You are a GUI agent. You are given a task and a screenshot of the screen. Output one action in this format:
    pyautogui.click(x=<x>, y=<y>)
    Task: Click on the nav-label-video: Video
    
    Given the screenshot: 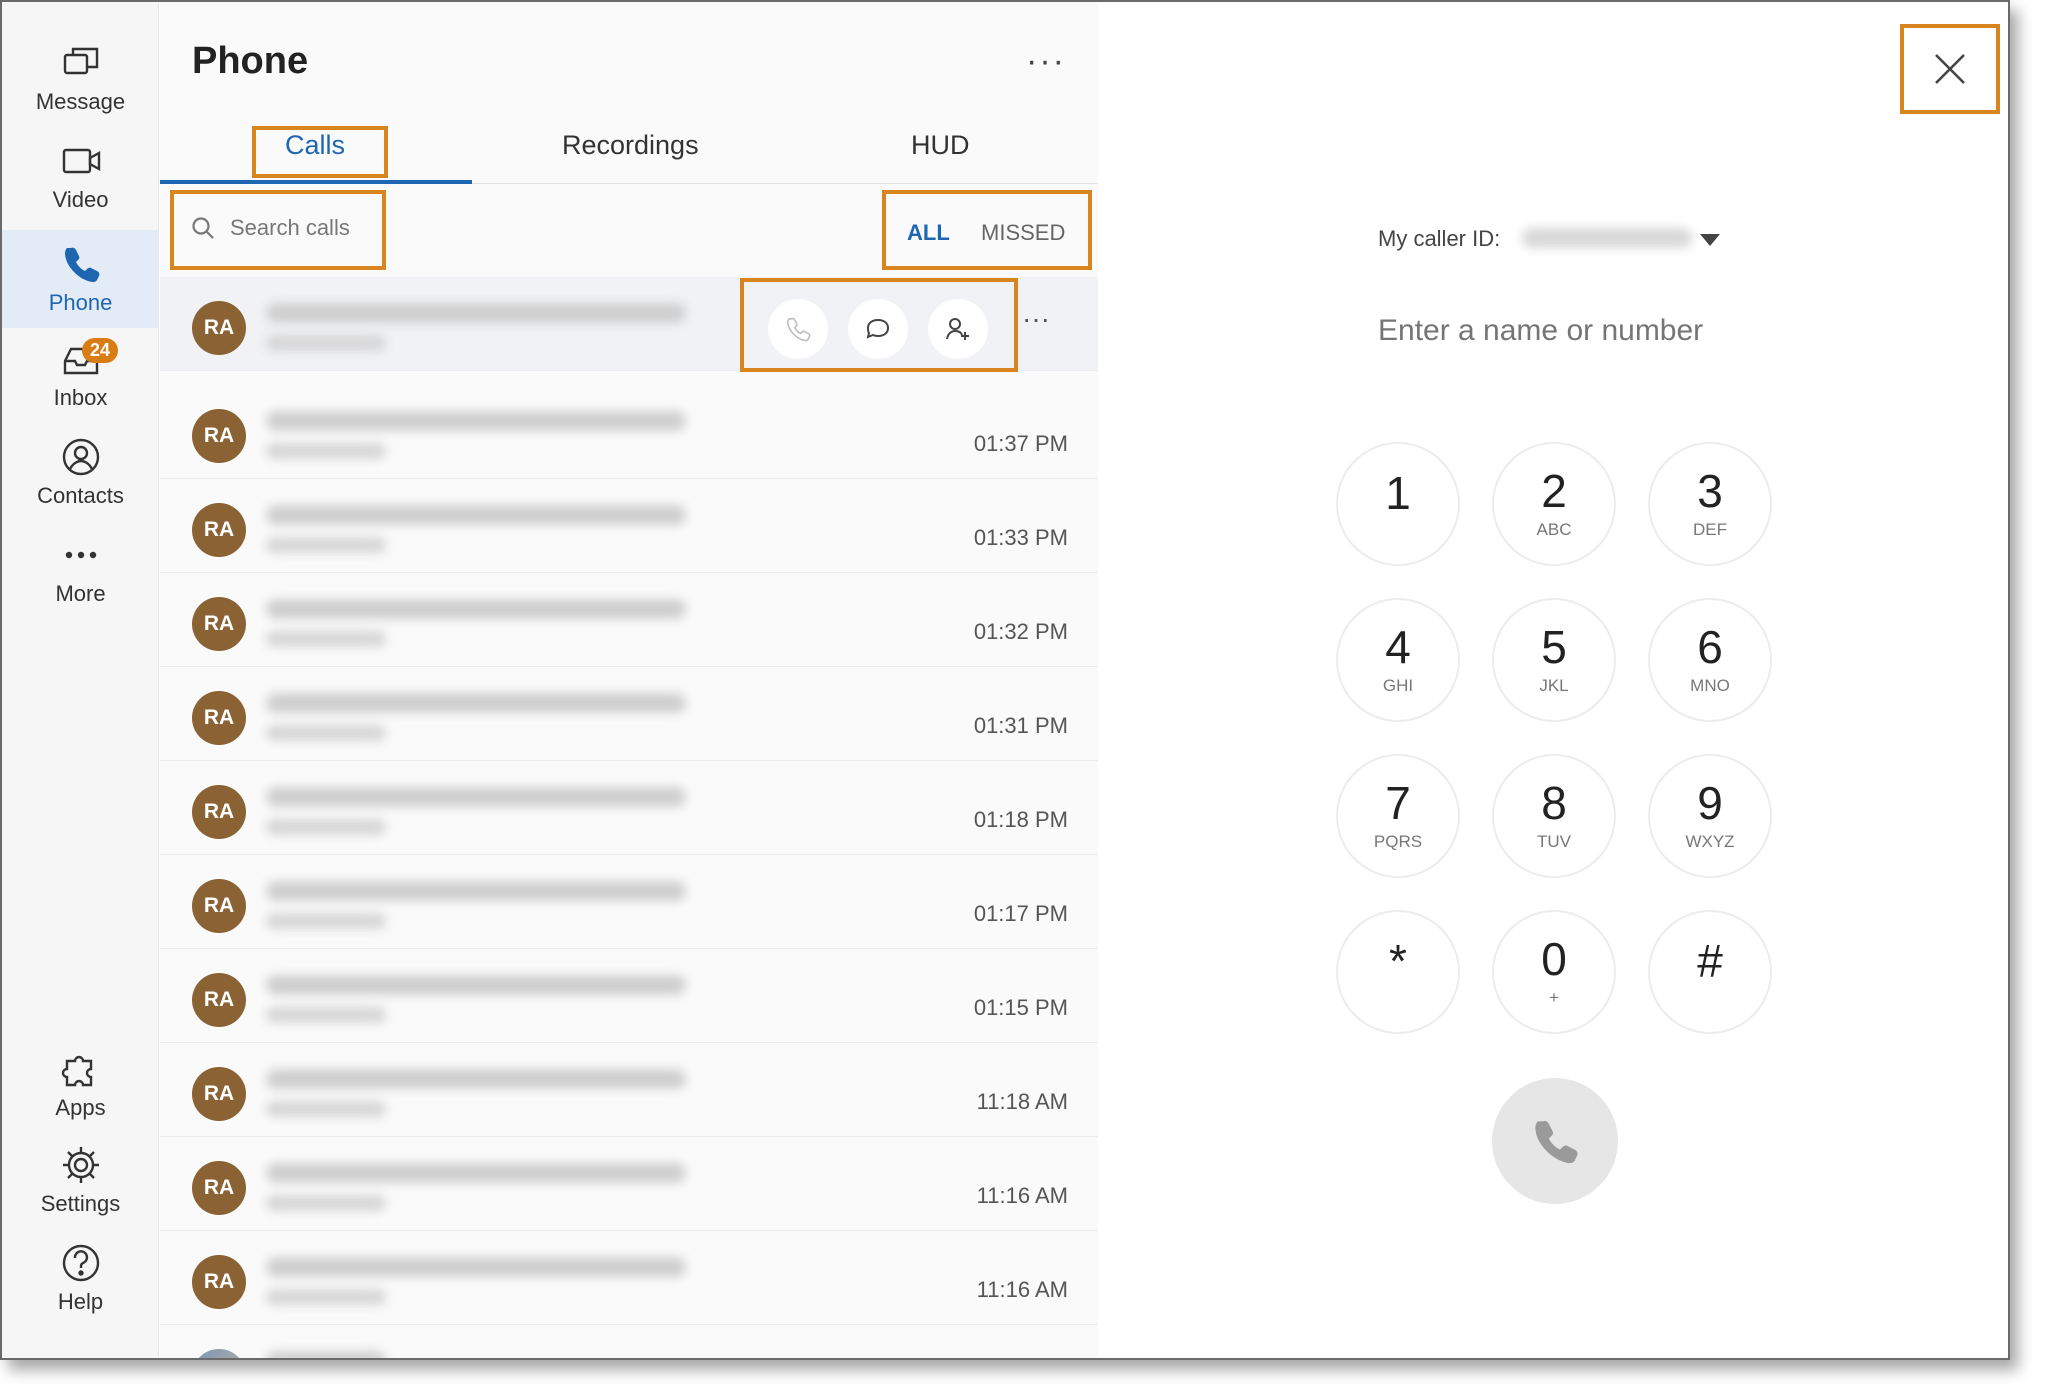 What is the action you would take?
    pyautogui.click(x=80, y=199)
    